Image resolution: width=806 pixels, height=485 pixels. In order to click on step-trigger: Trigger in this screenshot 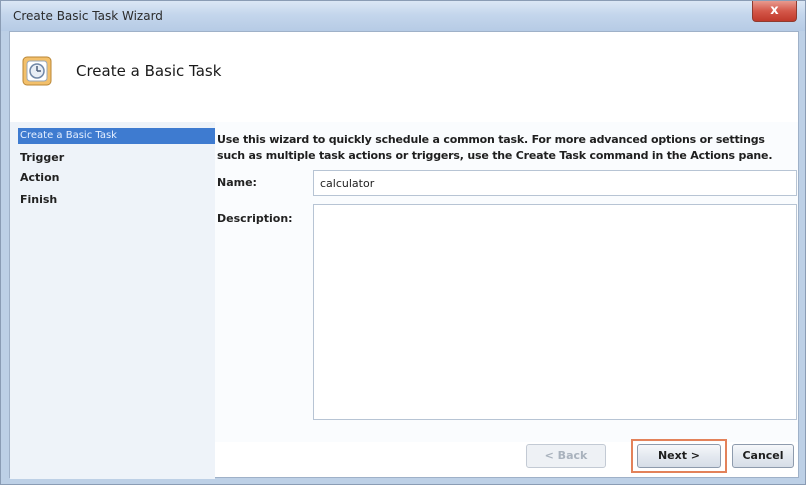, I will do `click(118, 158)`.